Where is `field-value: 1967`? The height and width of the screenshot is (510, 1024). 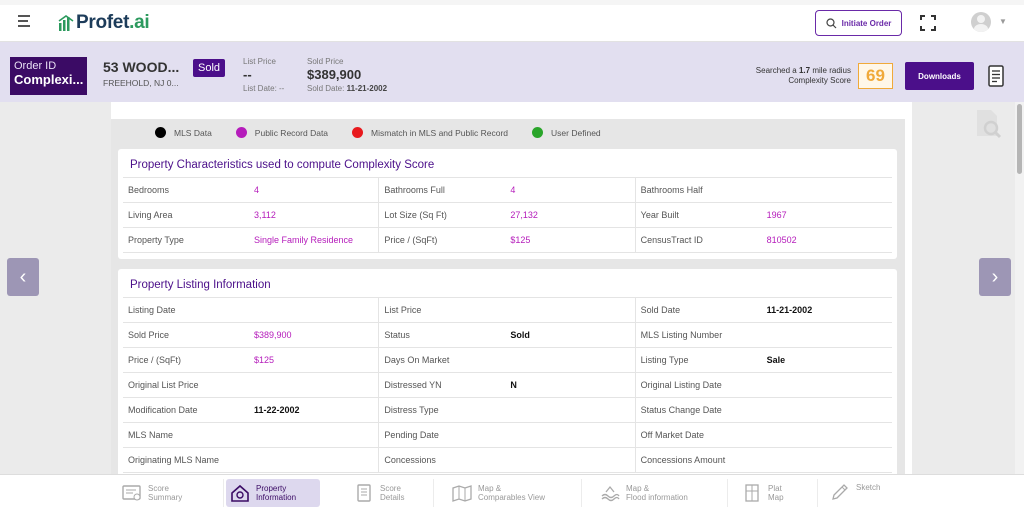 field-value: 1967 is located at coordinates (776, 215).